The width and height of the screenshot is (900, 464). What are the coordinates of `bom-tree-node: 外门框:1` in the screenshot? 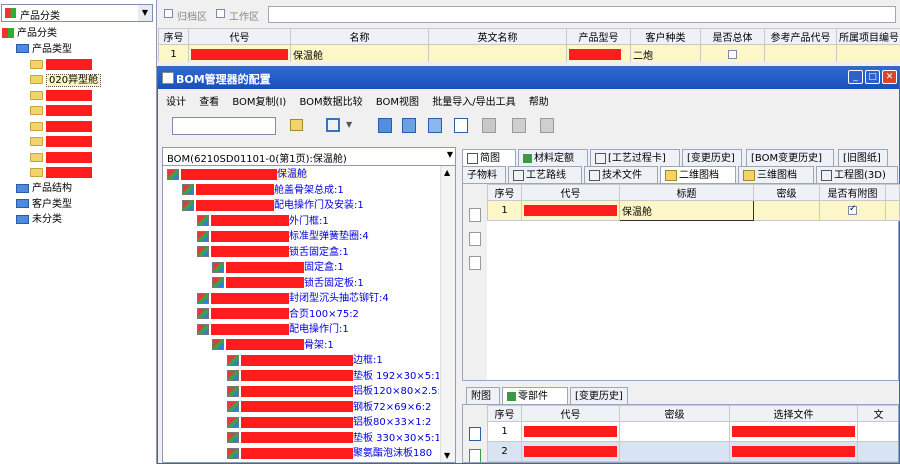 It's located at (301, 222).